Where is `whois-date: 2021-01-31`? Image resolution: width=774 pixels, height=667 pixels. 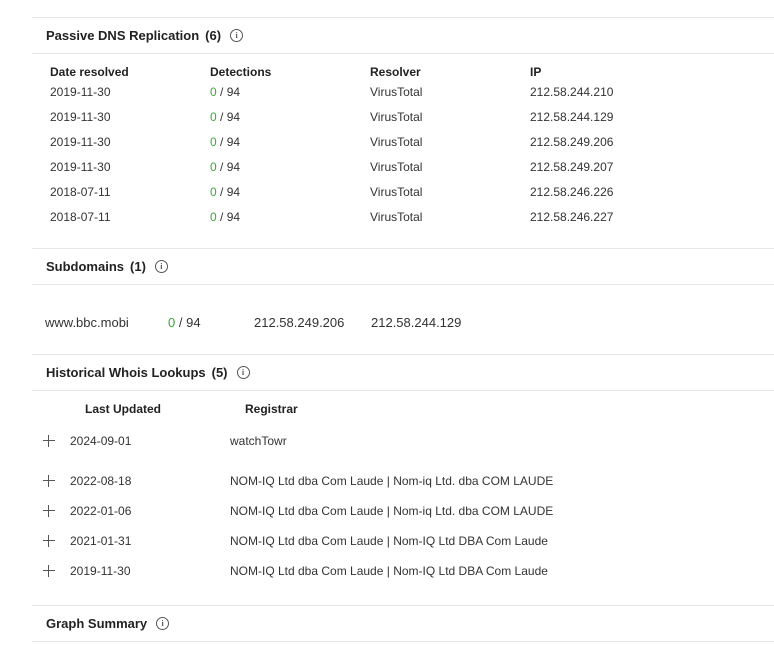 whois-date: 2021-01-31 is located at coordinates (101, 541).